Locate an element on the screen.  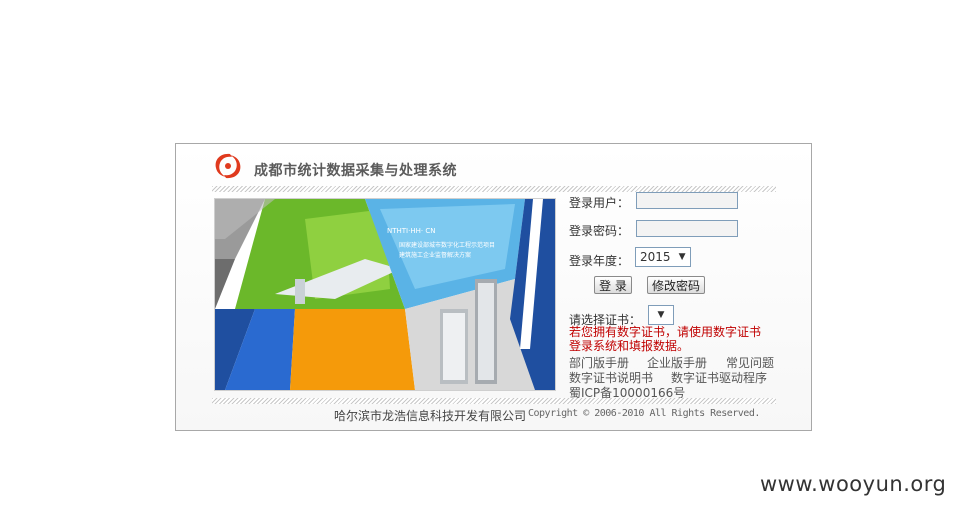
user-input is located at coordinates (687, 200).